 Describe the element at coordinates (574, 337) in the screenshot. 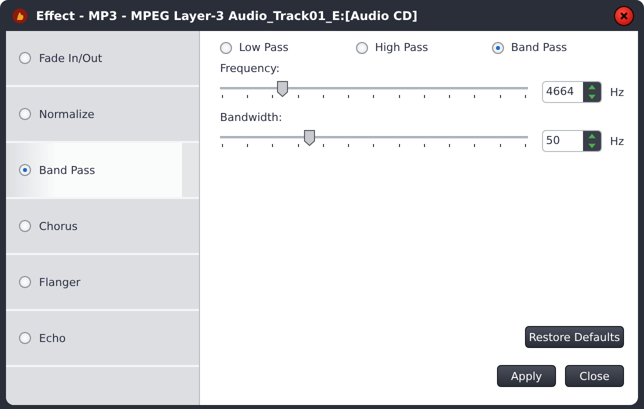

I see `restore-defaults-button: Restore Defaults` at that location.